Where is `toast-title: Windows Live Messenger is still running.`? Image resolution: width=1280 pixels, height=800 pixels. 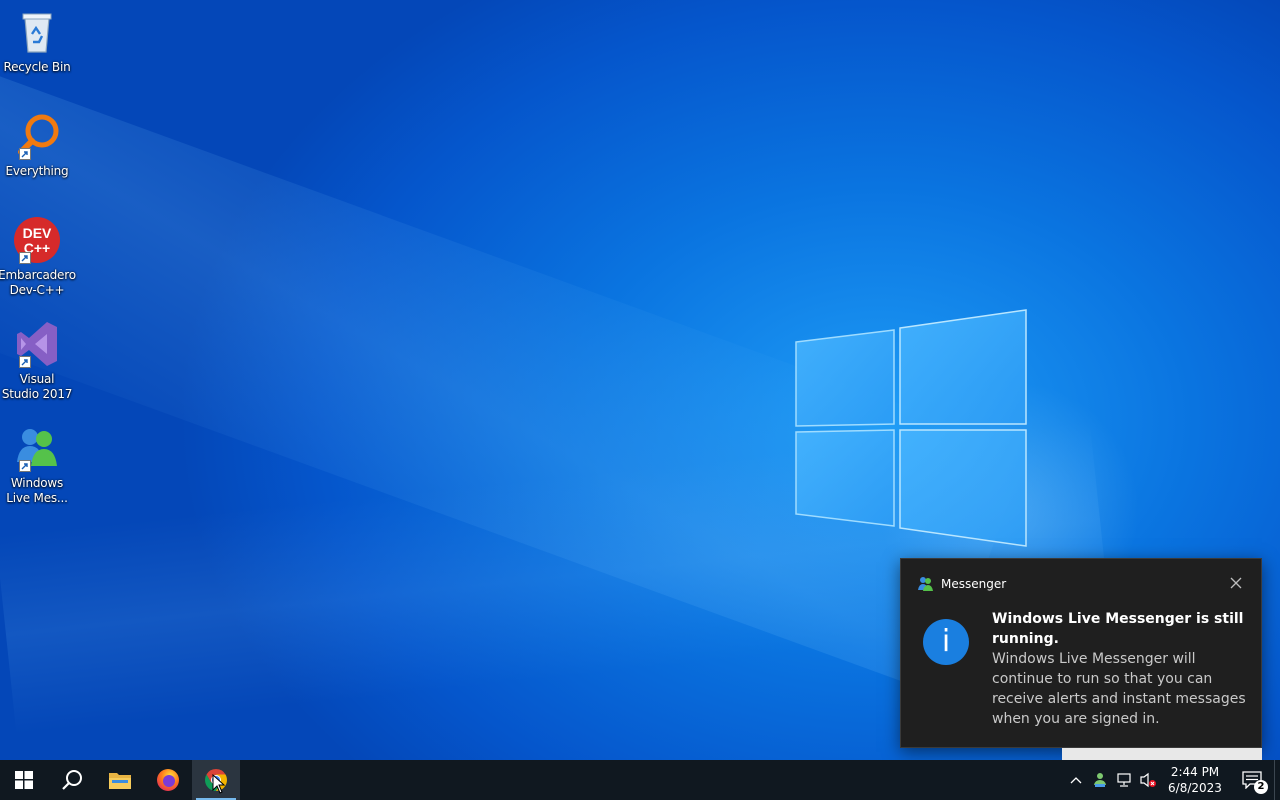
toast-title: Windows Live Messenger is still running. is located at coordinates (1118, 629).